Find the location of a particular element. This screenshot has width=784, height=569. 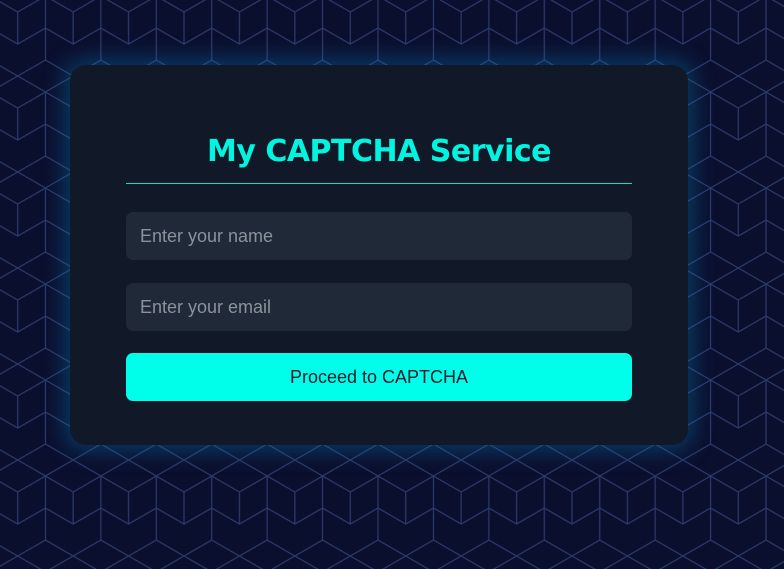

title-divider is located at coordinates (379, 183).